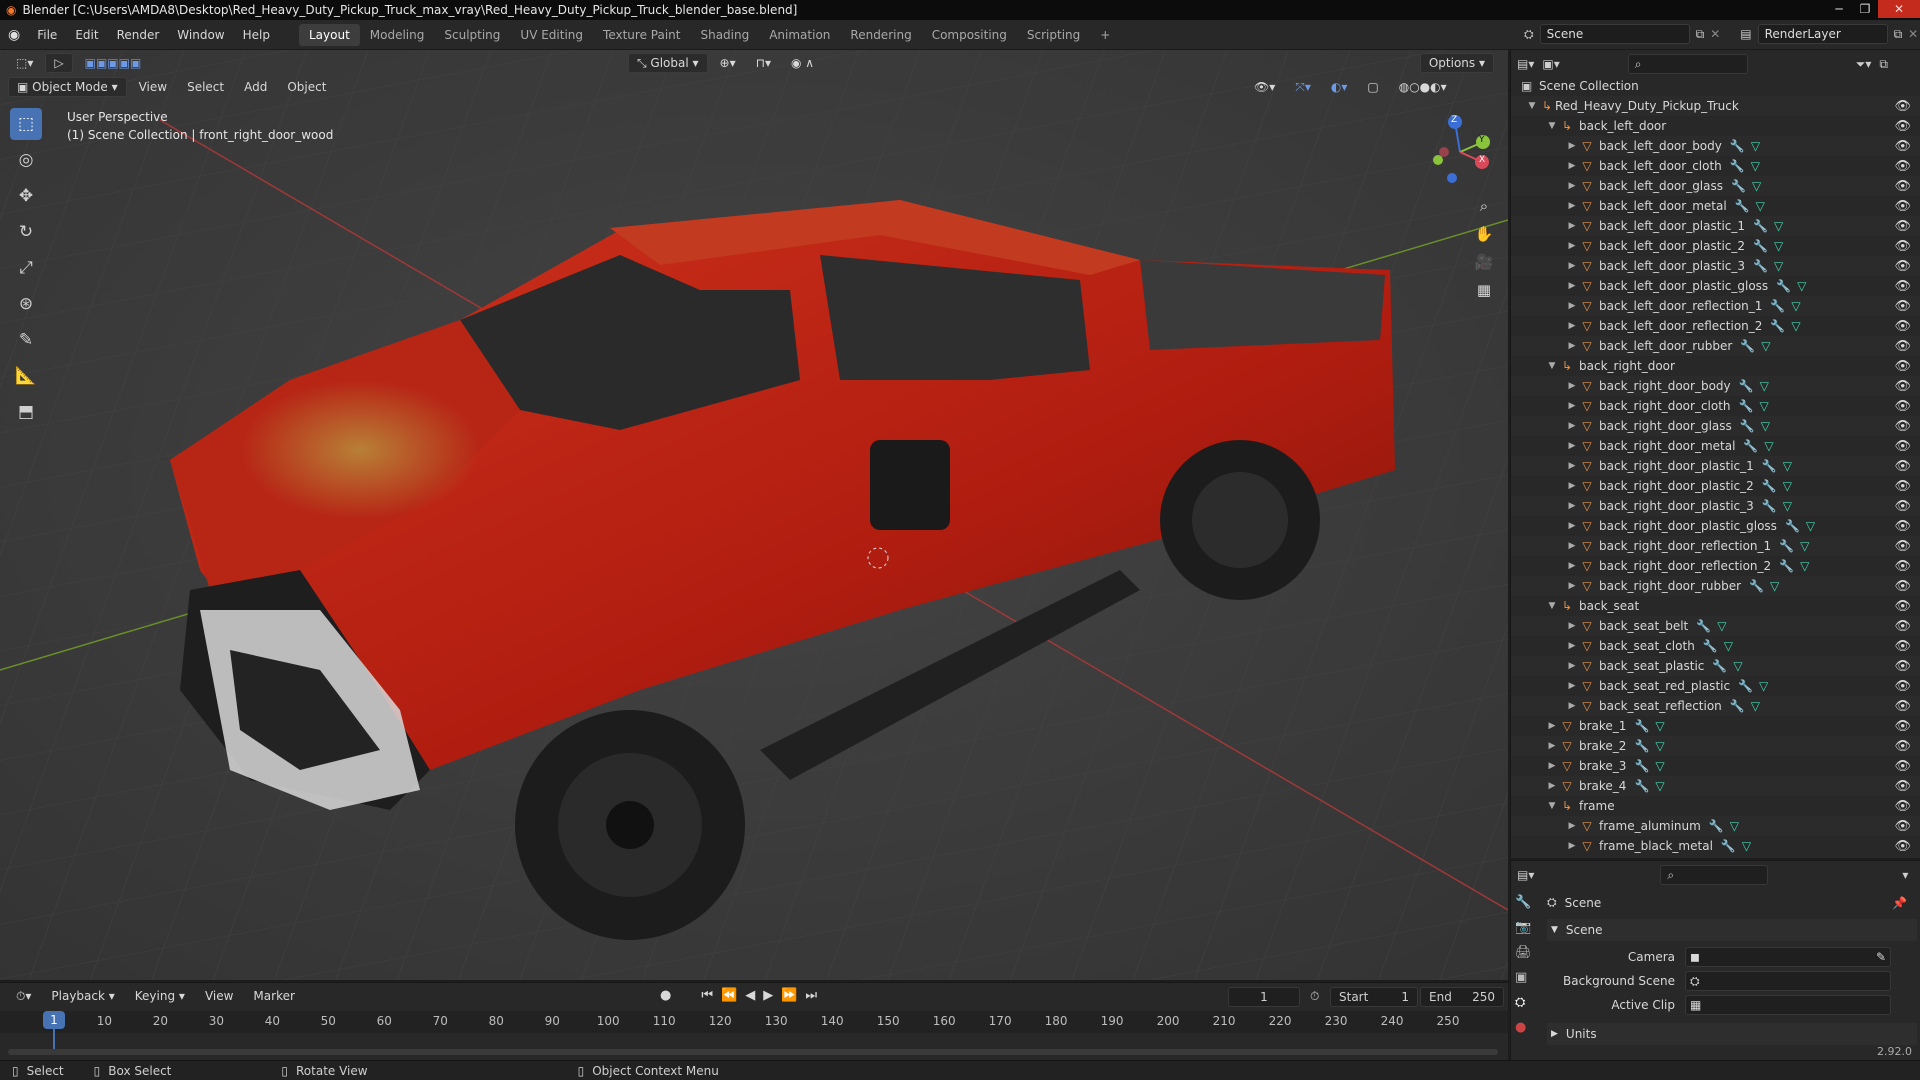 This screenshot has width=1920, height=1080. What do you see at coordinates (47, 35) in the screenshot?
I see `menu-file: File` at bounding box center [47, 35].